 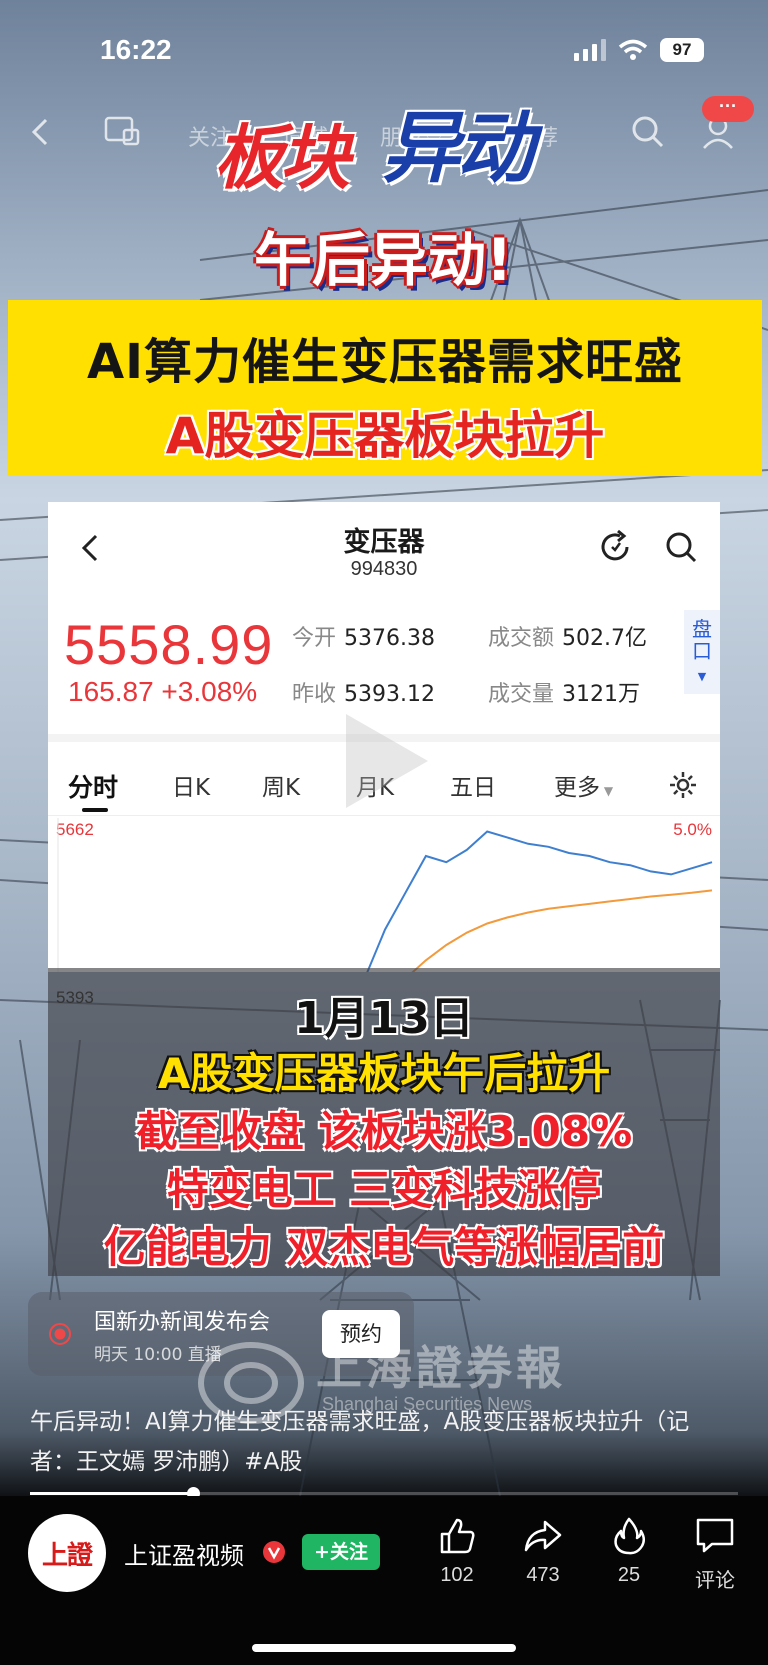 I want to click on turnover-value: 502.7亿, so click(x=604, y=638).